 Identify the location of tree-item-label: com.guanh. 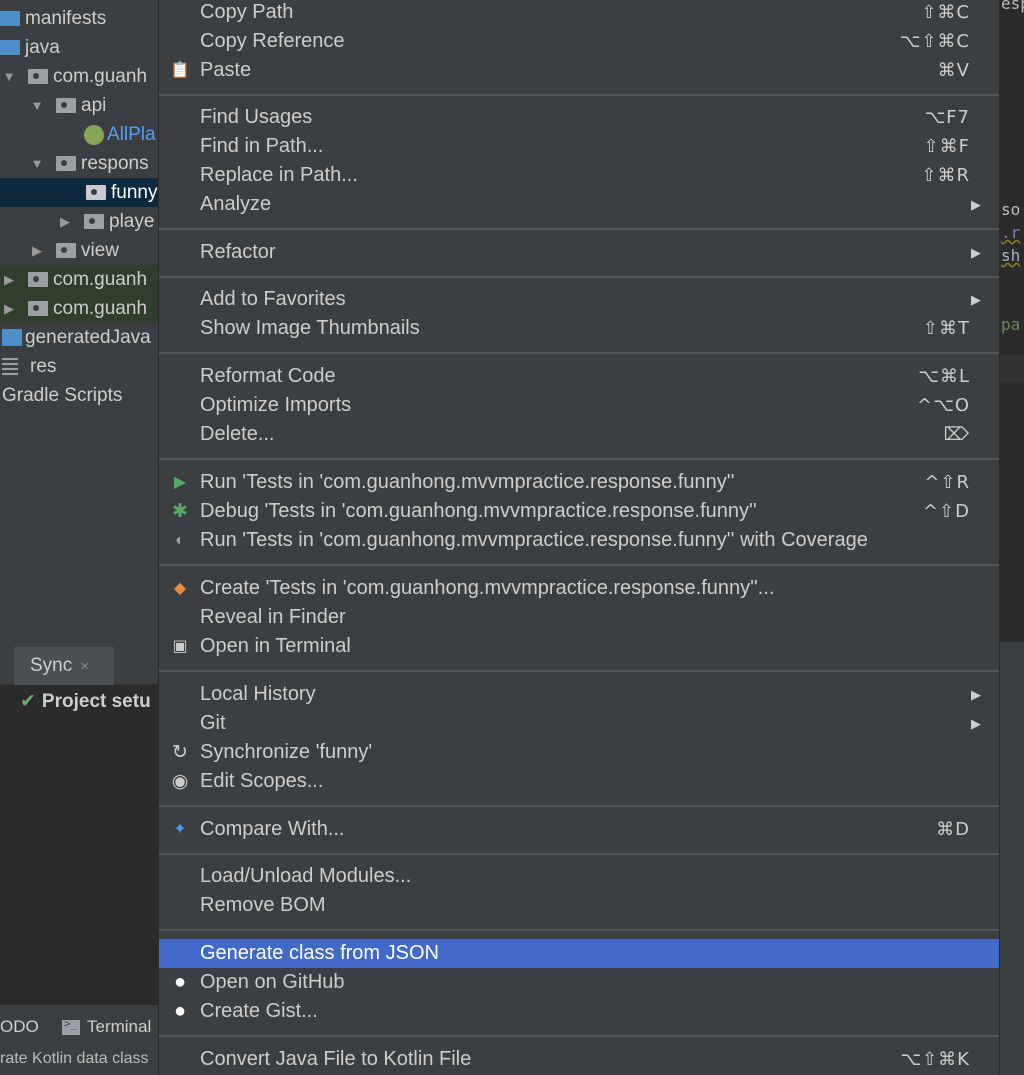
(100, 279).